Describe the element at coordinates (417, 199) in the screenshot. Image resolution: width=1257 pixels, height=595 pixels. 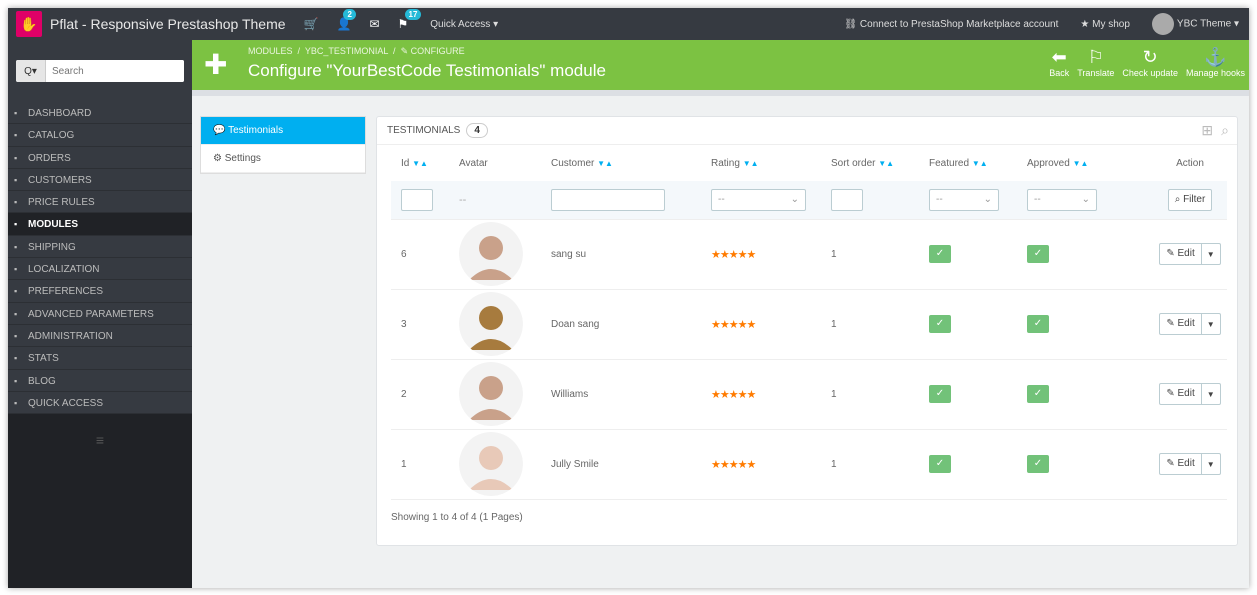
I see `filter-id-input` at that location.